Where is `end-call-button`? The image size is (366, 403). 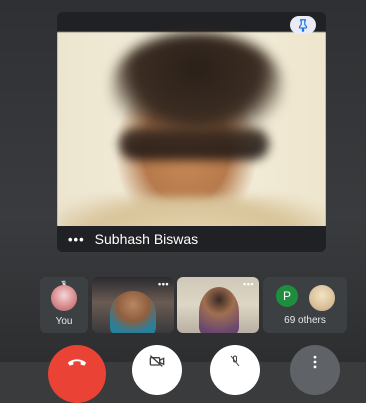 end-call-button is located at coordinates (77, 374).